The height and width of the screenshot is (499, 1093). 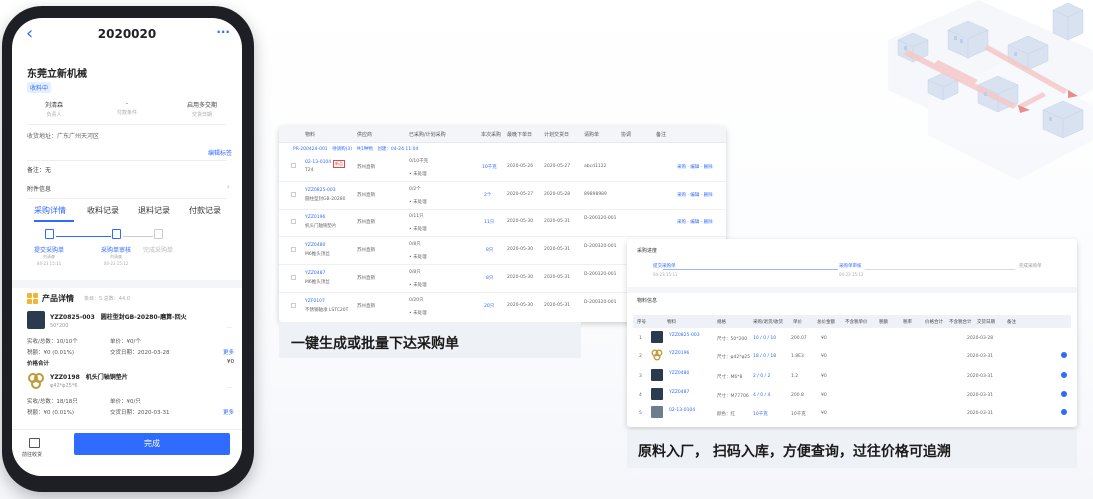 I want to click on material-name: 02-13-0104, so click(x=682, y=410).